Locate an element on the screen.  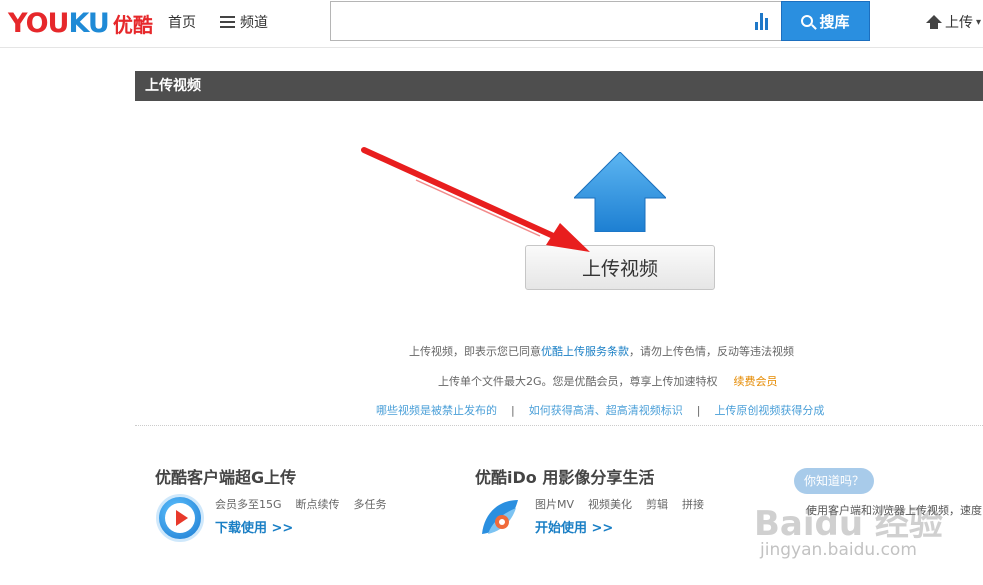
search-button-label: 搜库 is located at coordinates (834, 21).